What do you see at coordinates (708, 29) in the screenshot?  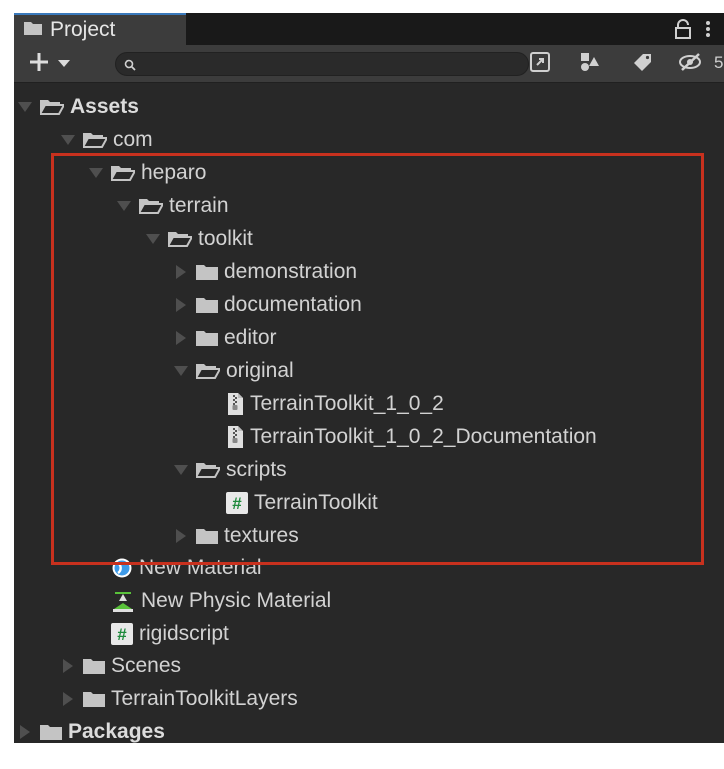 I see `more-options-icon` at bounding box center [708, 29].